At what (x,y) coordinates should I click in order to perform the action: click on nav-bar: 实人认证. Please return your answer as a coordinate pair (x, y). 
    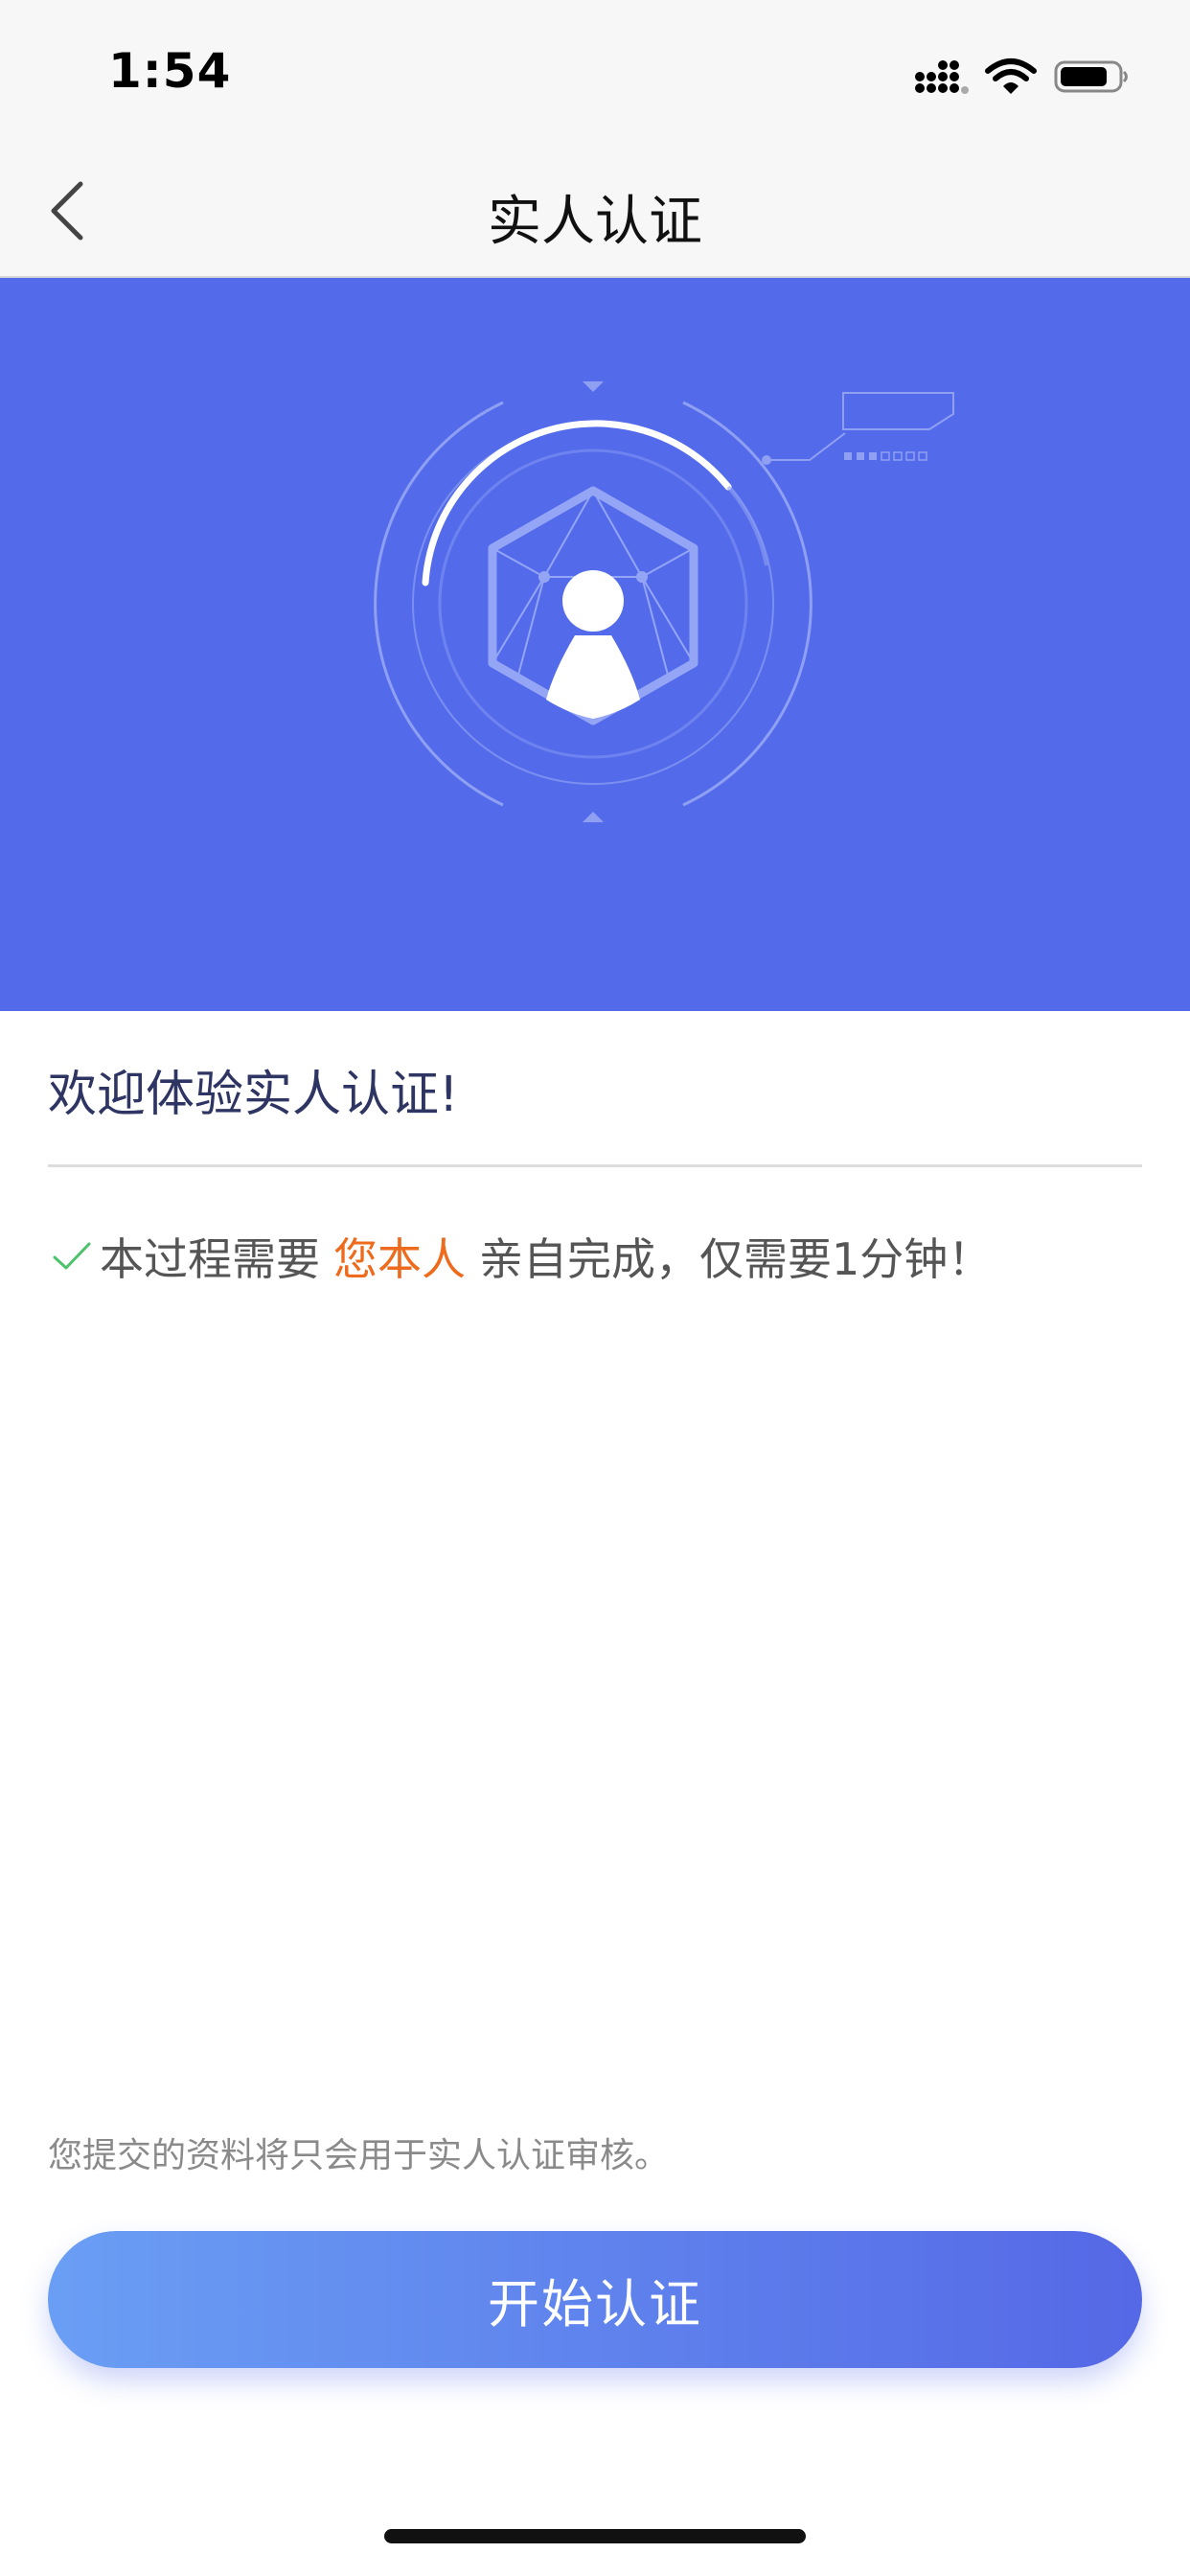
    Looking at the image, I should click on (595, 211).